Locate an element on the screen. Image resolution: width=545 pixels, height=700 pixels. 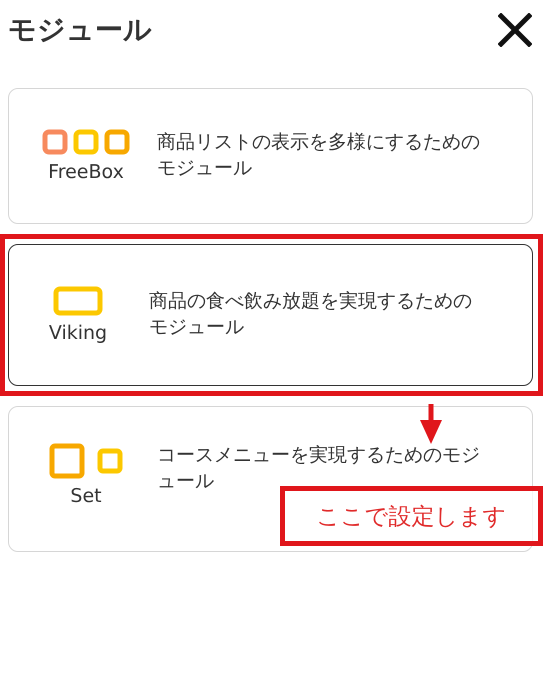
callout-note: ここで設定します is located at coordinates (411, 516).